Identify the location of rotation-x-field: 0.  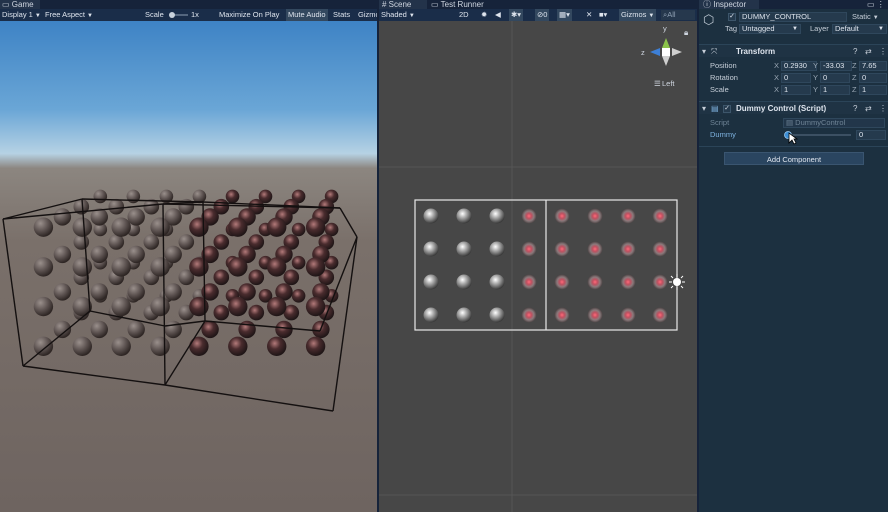
(796, 78).